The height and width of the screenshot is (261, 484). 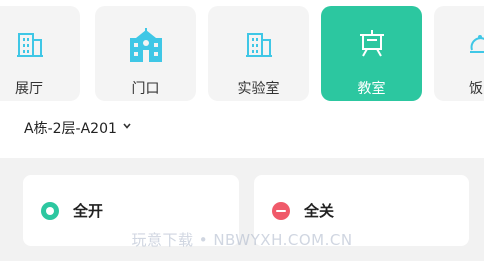 I want to click on location-selector: A栋-2层-A201, so click(x=78, y=128).